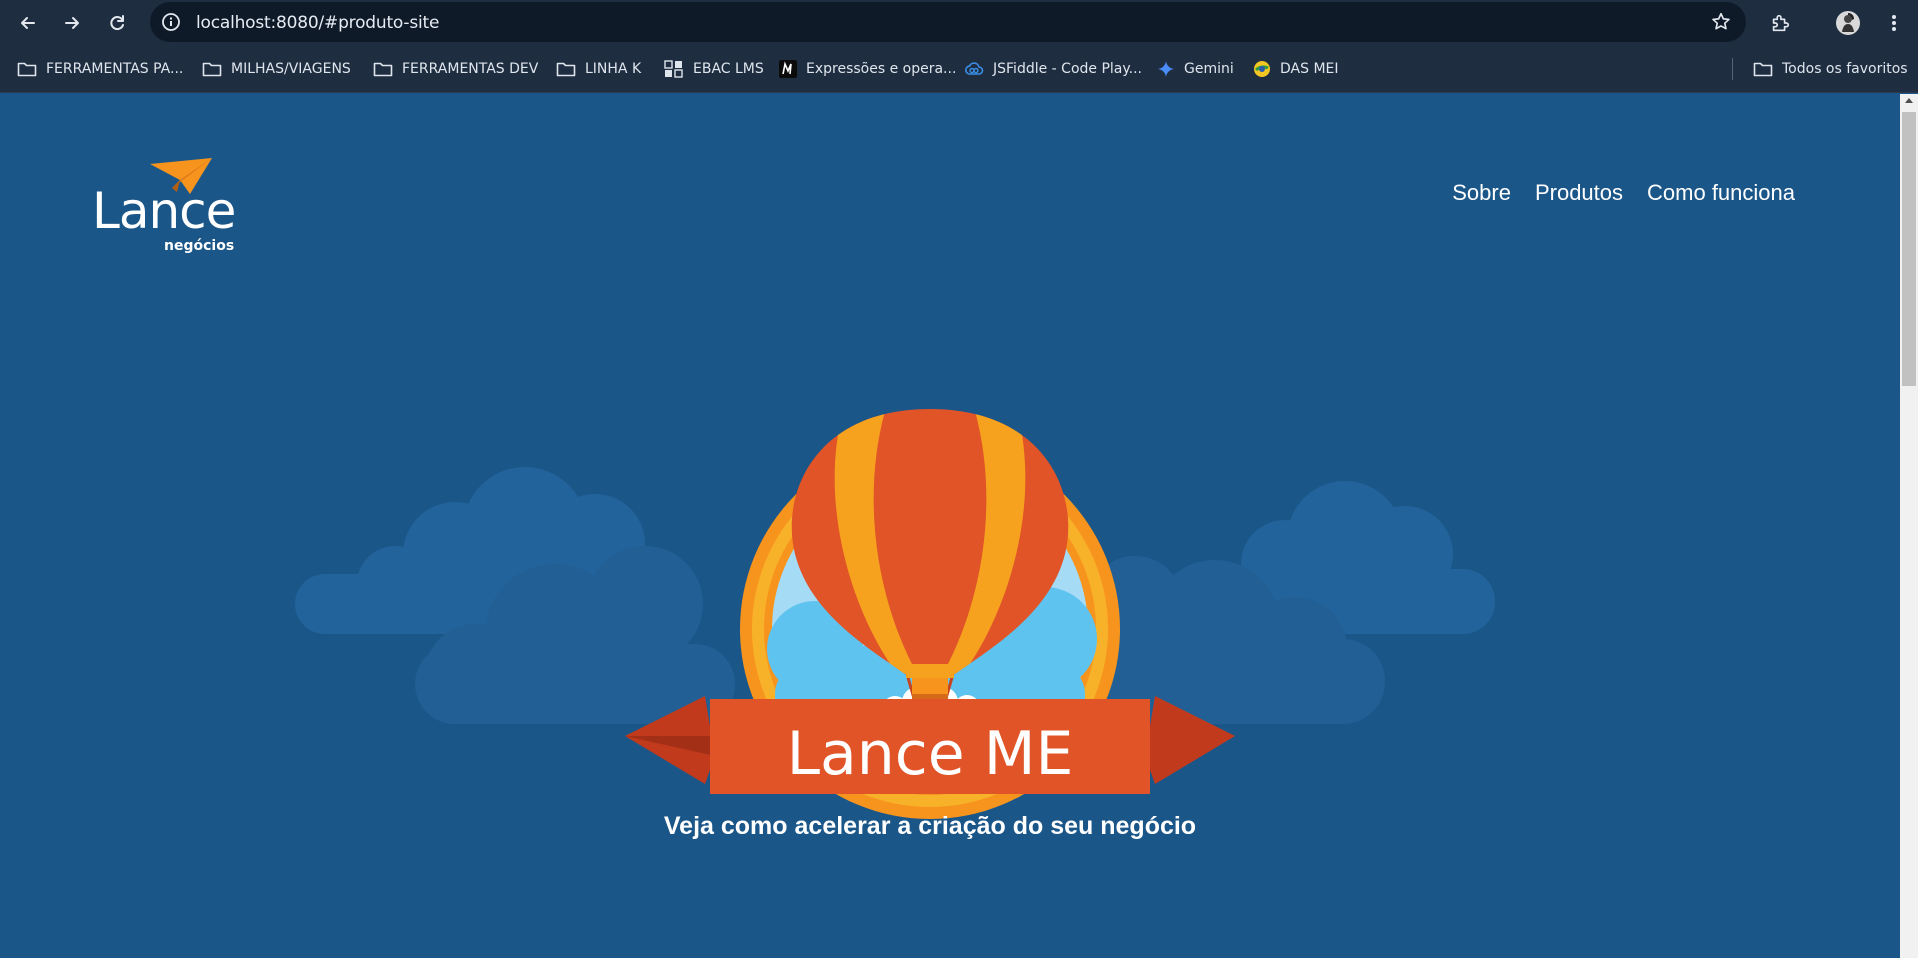  What do you see at coordinates (1262, 69) in the screenshot?
I see `das-icon` at bounding box center [1262, 69].